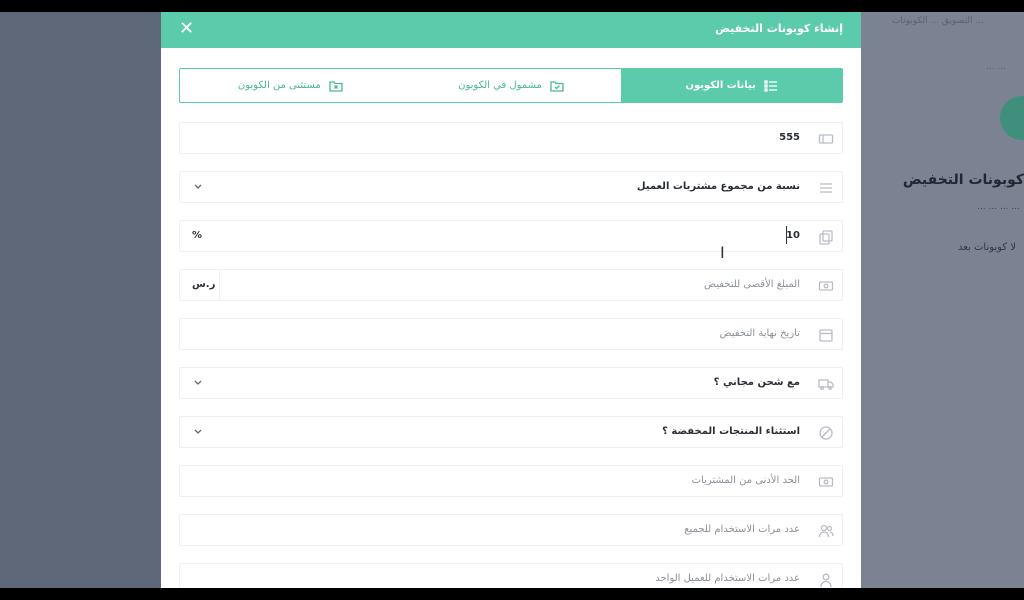  I want to click on background-page-title: كوبونات التخفيض, so click(963, 180).